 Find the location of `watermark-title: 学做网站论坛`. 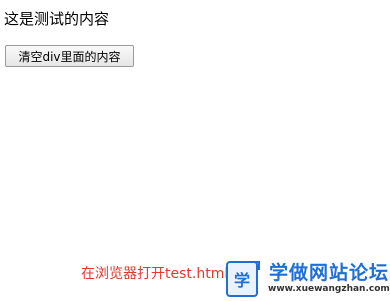

watermark-title: 学做网站论坛 is located at coordinates (329, 273).